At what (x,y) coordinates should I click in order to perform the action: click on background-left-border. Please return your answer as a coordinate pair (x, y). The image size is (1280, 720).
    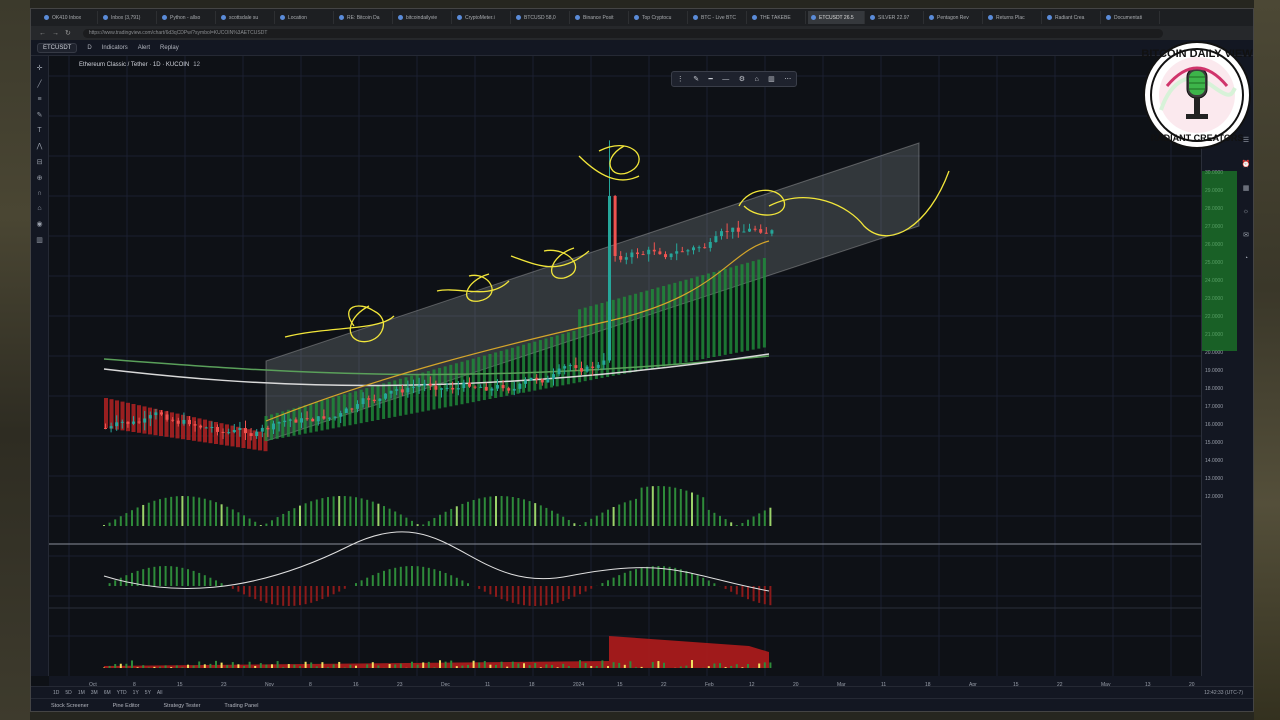
    Looking at the image, I should click on (15, 360).